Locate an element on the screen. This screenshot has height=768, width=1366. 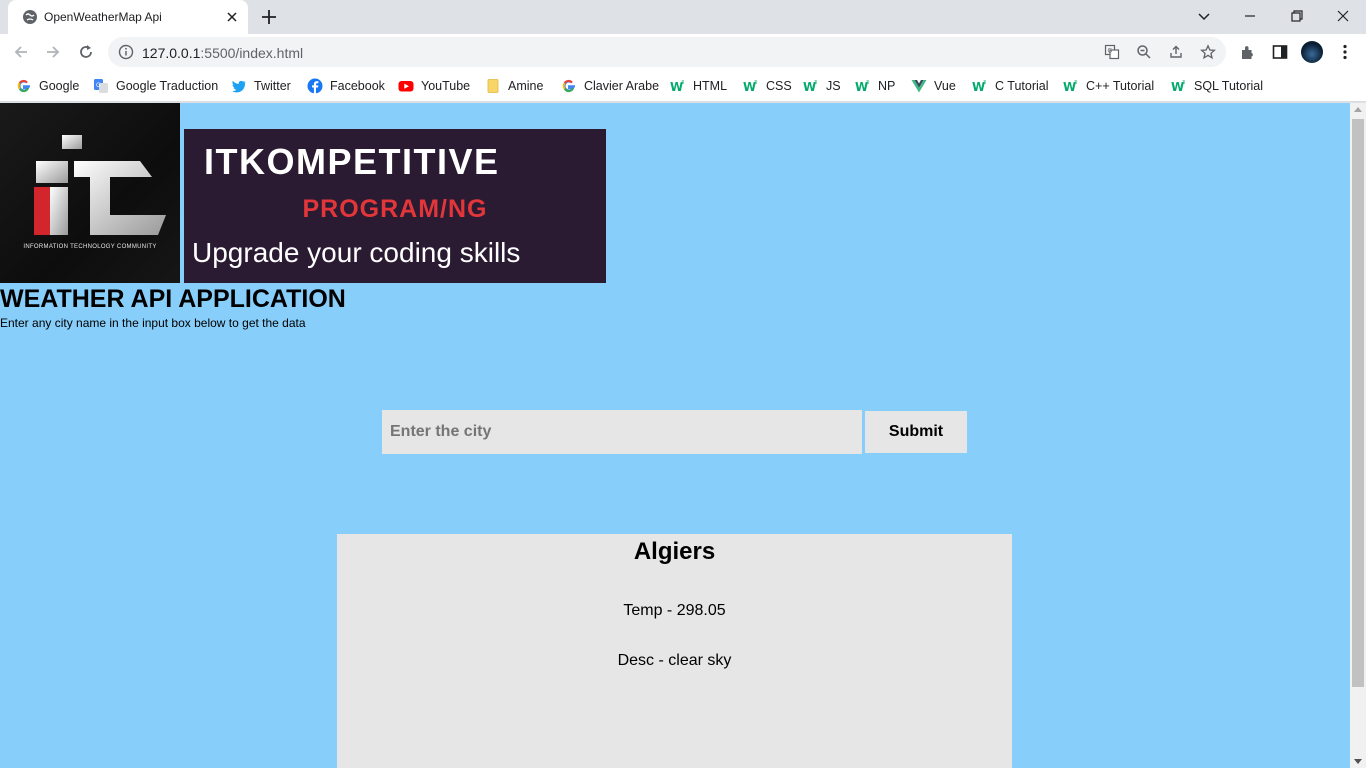
bookmark-item: Twitter is located at coordinates (261, 86).